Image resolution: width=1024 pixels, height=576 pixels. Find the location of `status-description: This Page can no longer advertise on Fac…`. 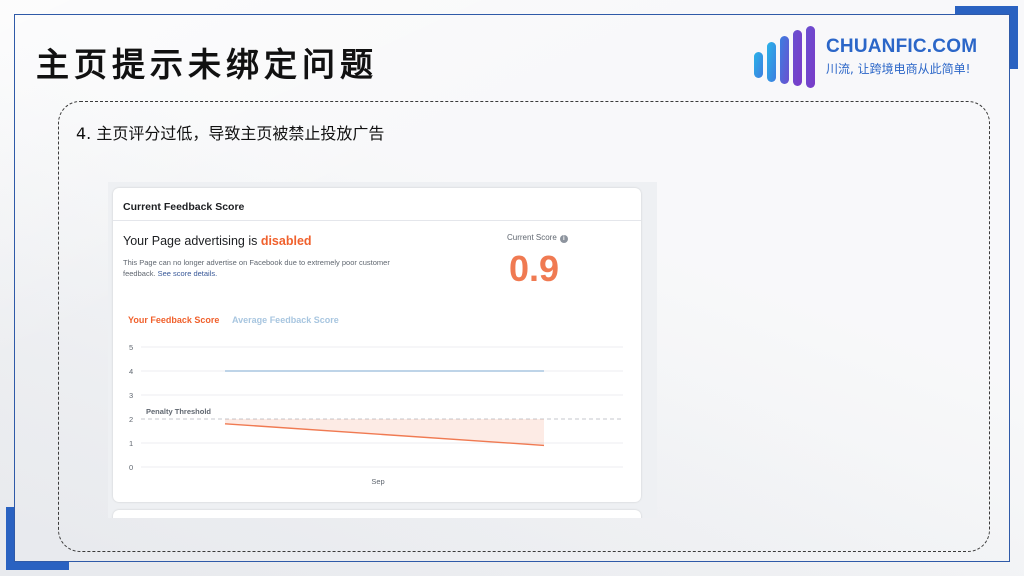

status-description: This Page can no longer advertise on Fac… is located at coordinates (273, 268).